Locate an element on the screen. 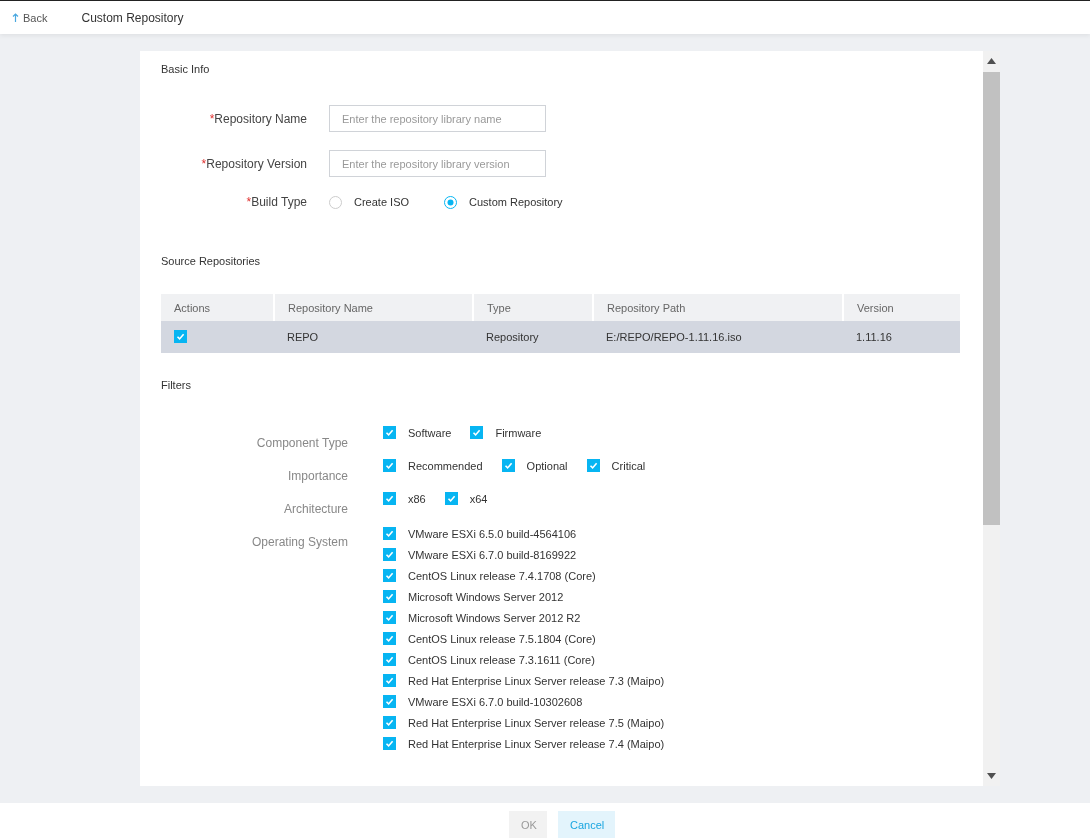 The image size is (1090, 839). page-title: Custom Repository is located at coordinates (132, 17).